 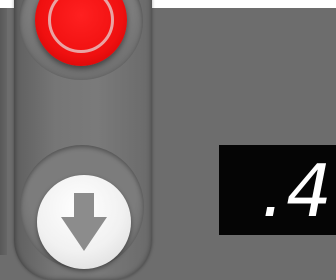 I want to click on counter-display: .4, so click(x=277, y=190).